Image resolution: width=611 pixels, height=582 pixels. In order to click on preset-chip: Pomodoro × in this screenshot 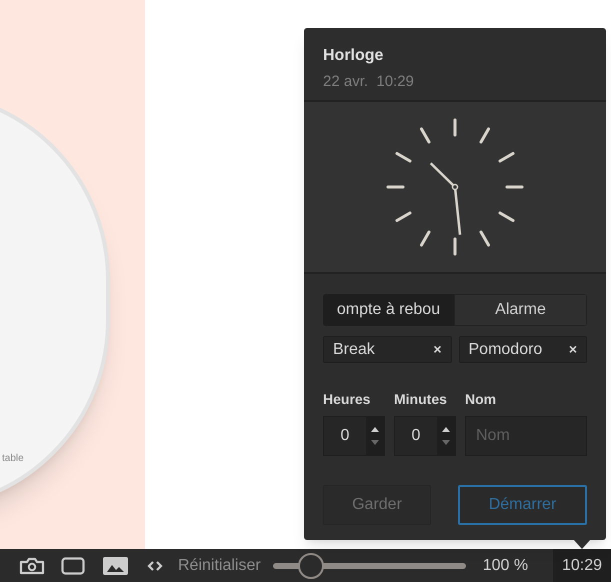, I will do `click(522, 349)`.